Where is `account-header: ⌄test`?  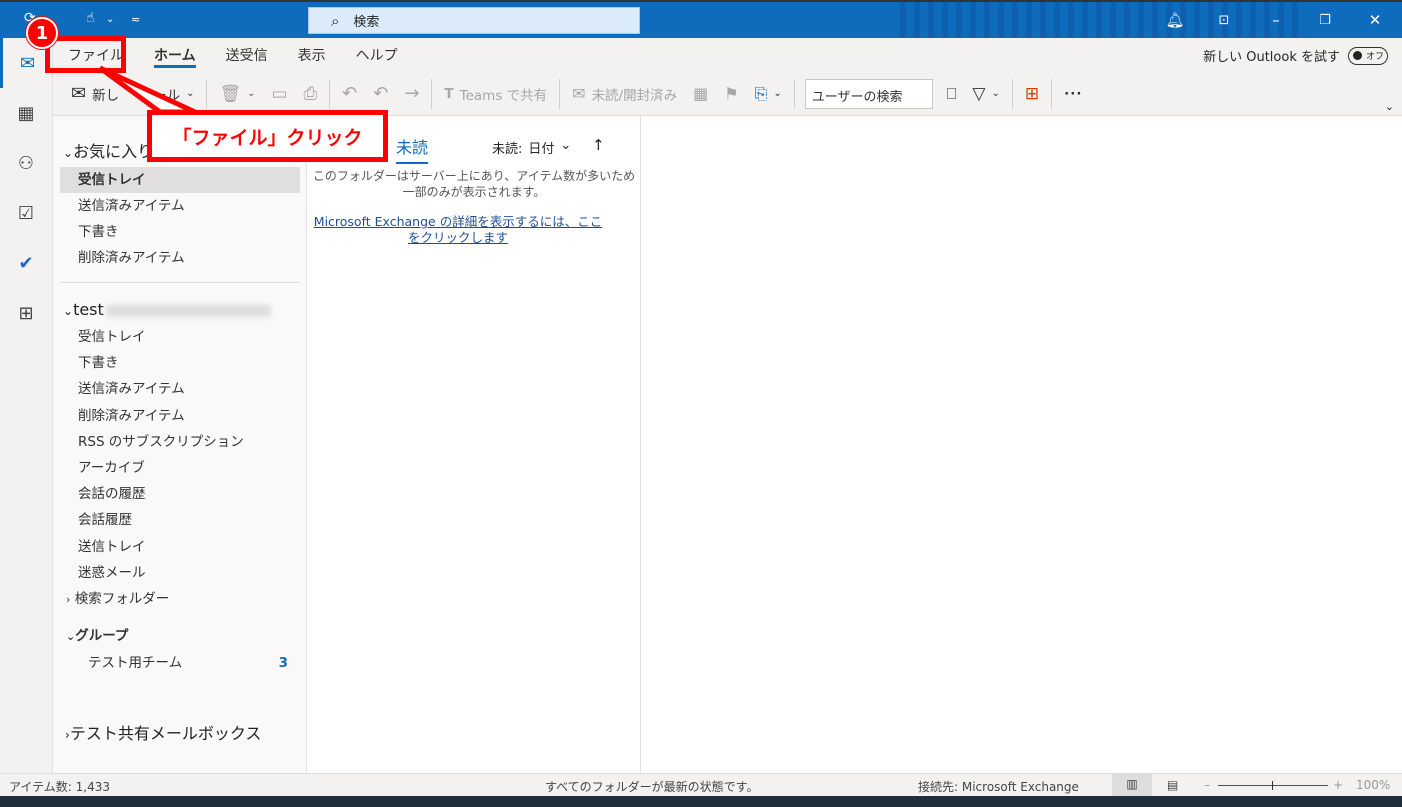 account-header: ⌄test is located at coordinates (167, 309).